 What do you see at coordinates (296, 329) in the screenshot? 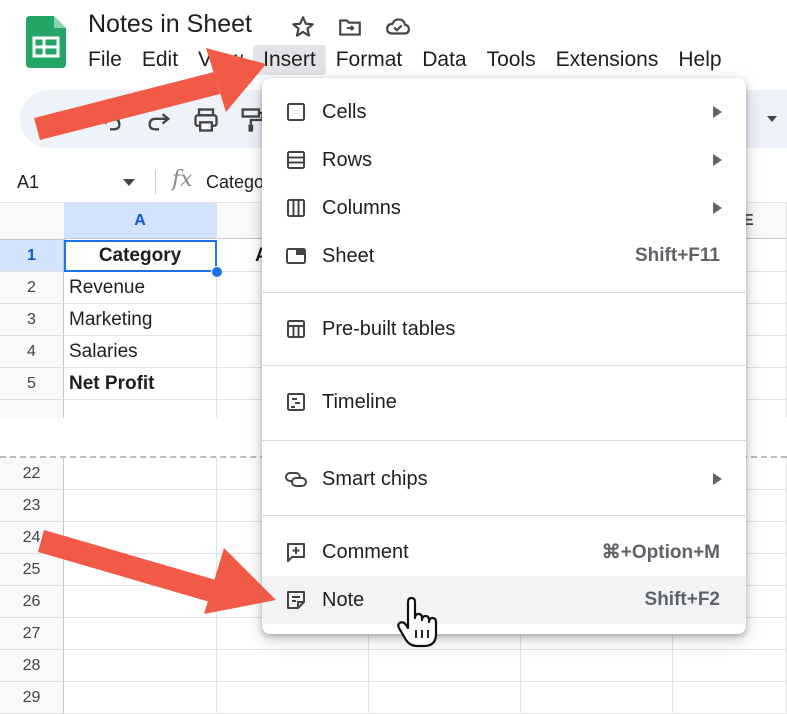
I see `table-icon` at bounding box center [296, 329].